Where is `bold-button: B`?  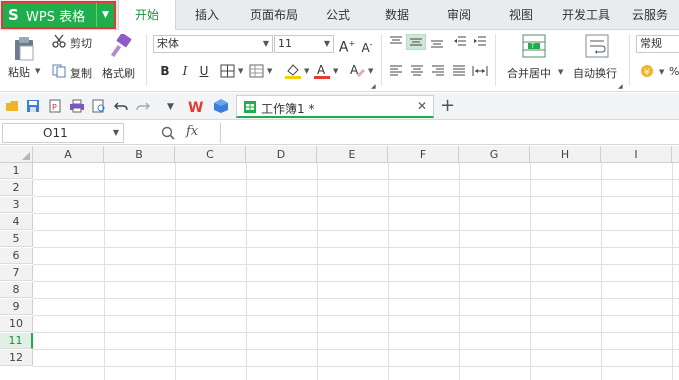
bold-button: B is located at coordinates (165, 71).